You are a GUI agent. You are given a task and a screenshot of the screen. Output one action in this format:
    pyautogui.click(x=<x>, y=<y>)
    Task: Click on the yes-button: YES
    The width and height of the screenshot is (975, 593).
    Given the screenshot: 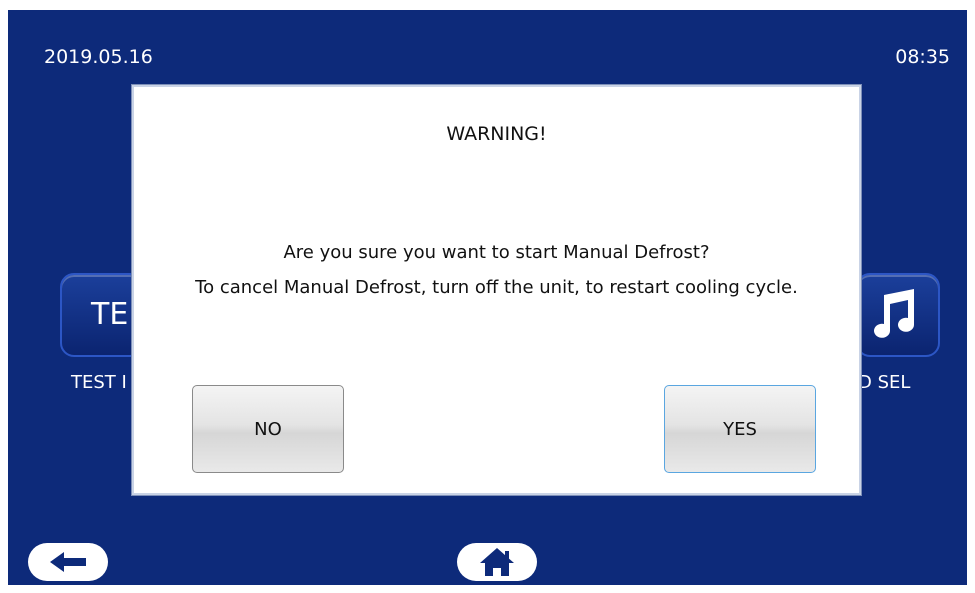 What is the action you would take?
    pyautogui.click(x=740, y=429)
    